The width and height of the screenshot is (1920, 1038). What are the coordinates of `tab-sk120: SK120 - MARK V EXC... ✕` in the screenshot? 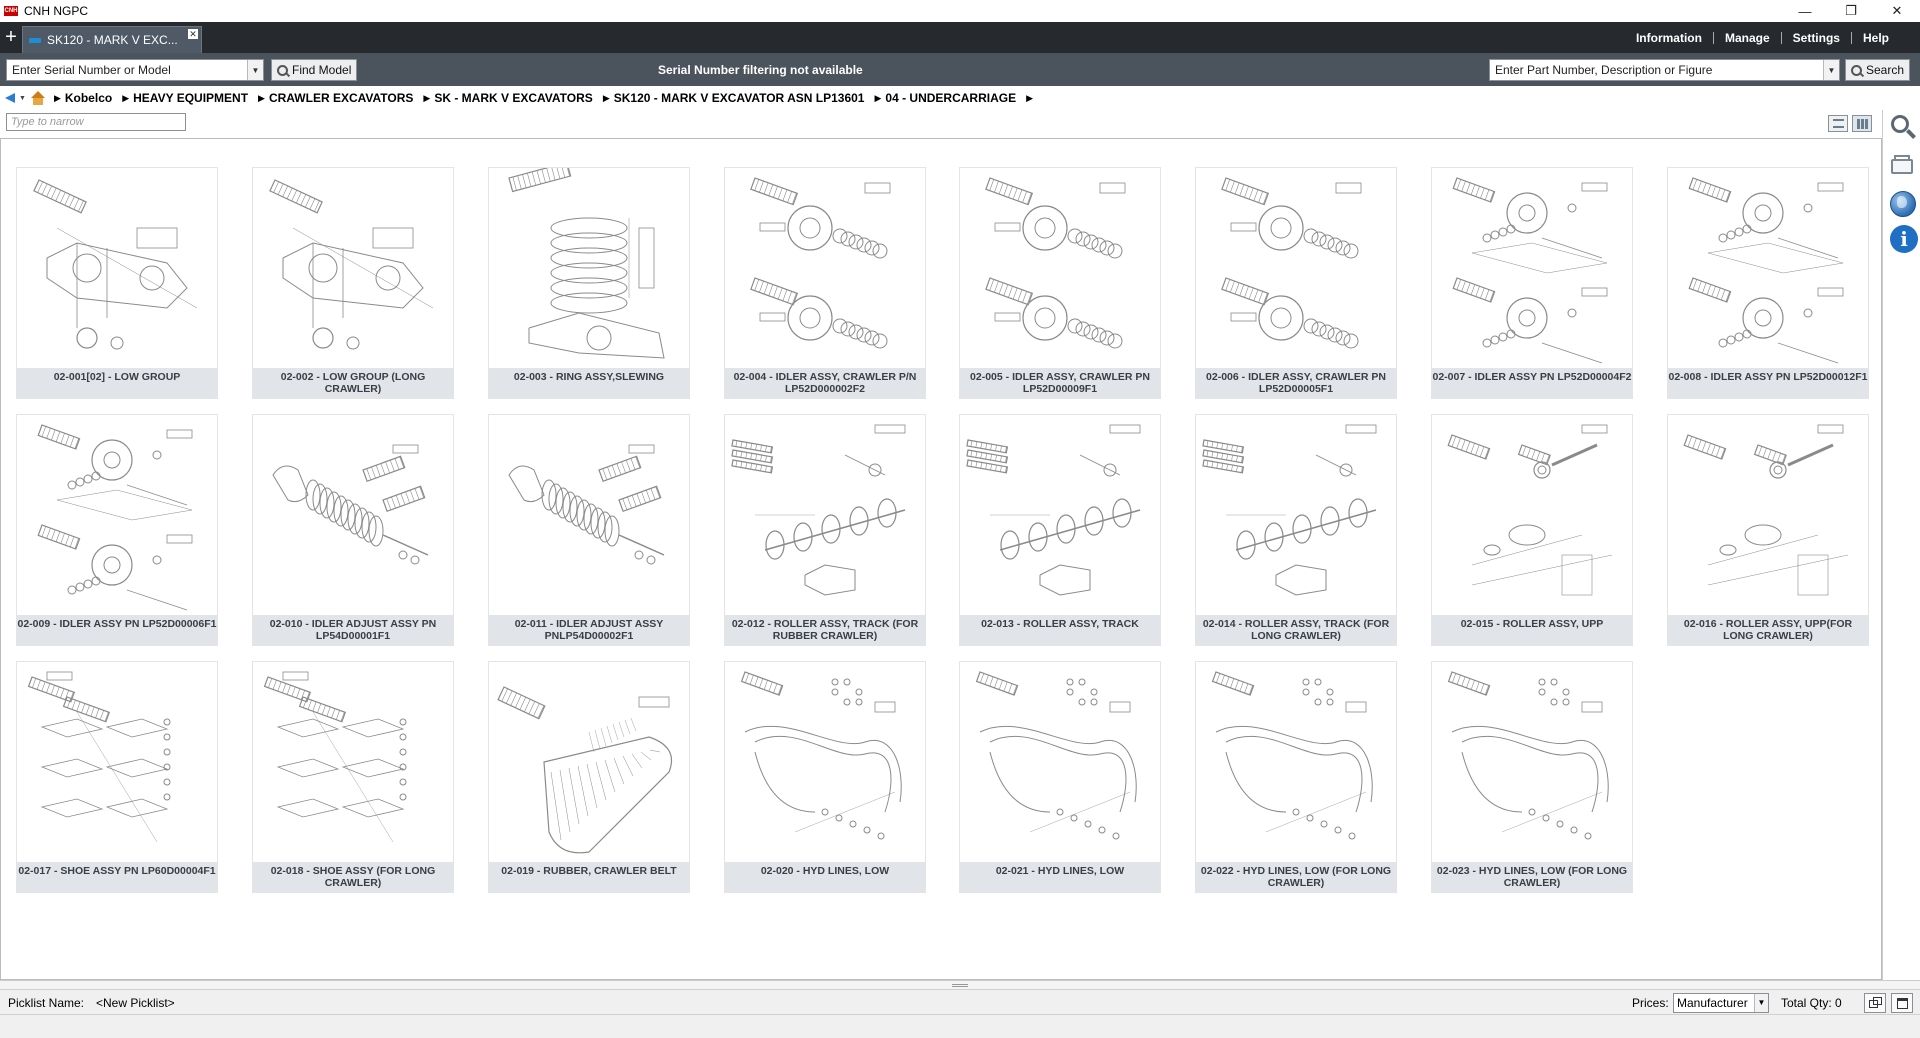 It's located at (112, 39).